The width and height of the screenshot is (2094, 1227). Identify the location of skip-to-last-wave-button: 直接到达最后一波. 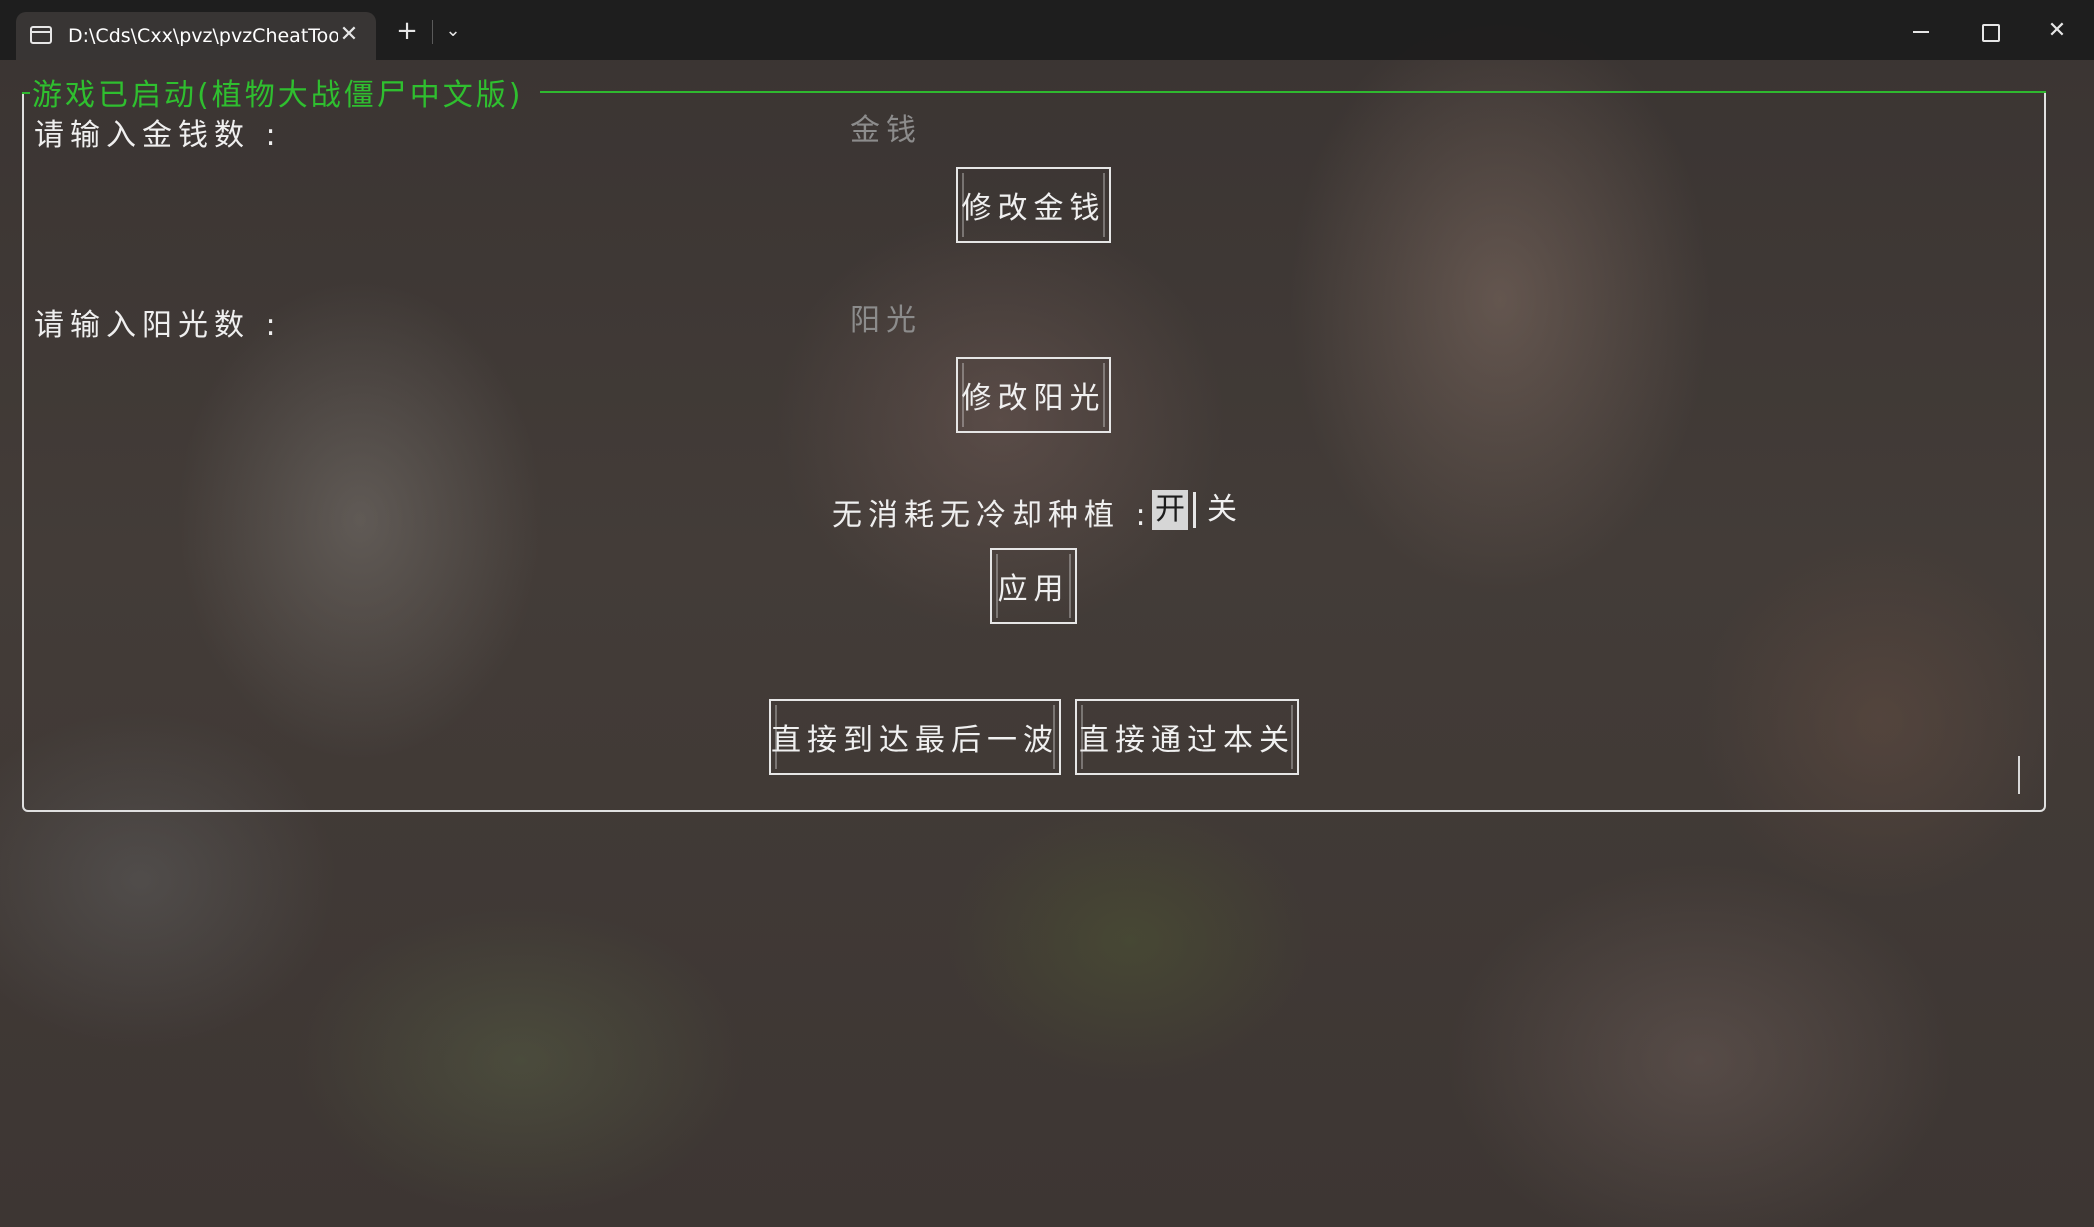
(915, 737).